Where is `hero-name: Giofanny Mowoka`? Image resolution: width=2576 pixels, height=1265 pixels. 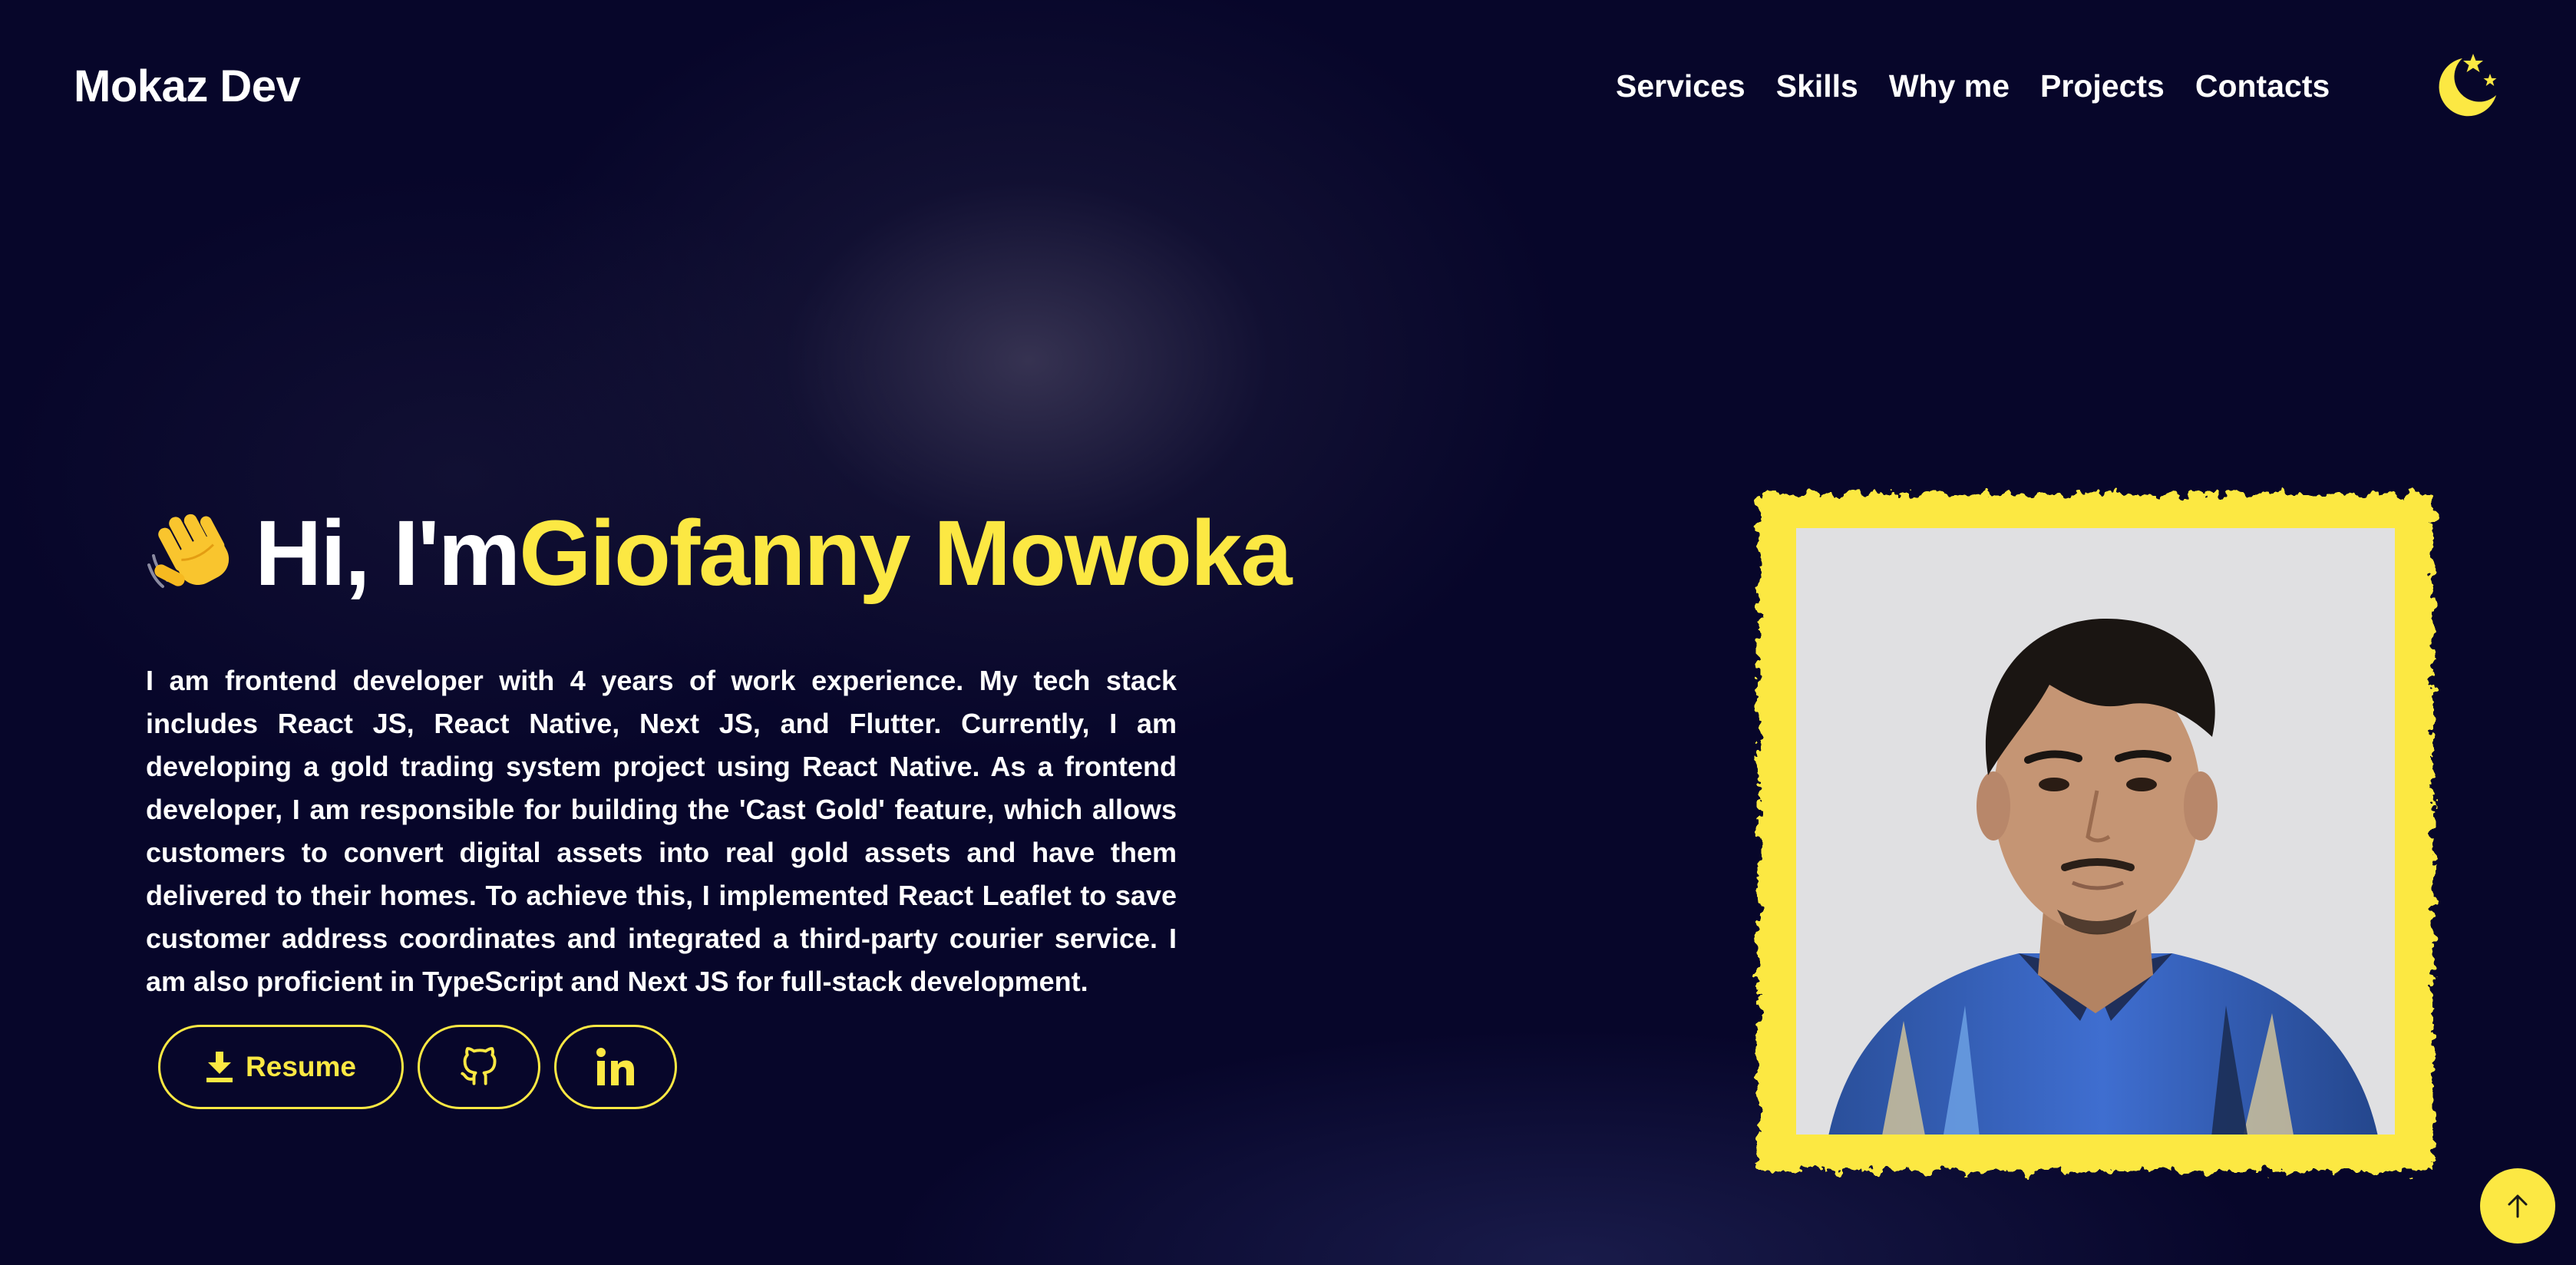
hero-name: Giofanny Mowoka is located at coordinates (905, 552).